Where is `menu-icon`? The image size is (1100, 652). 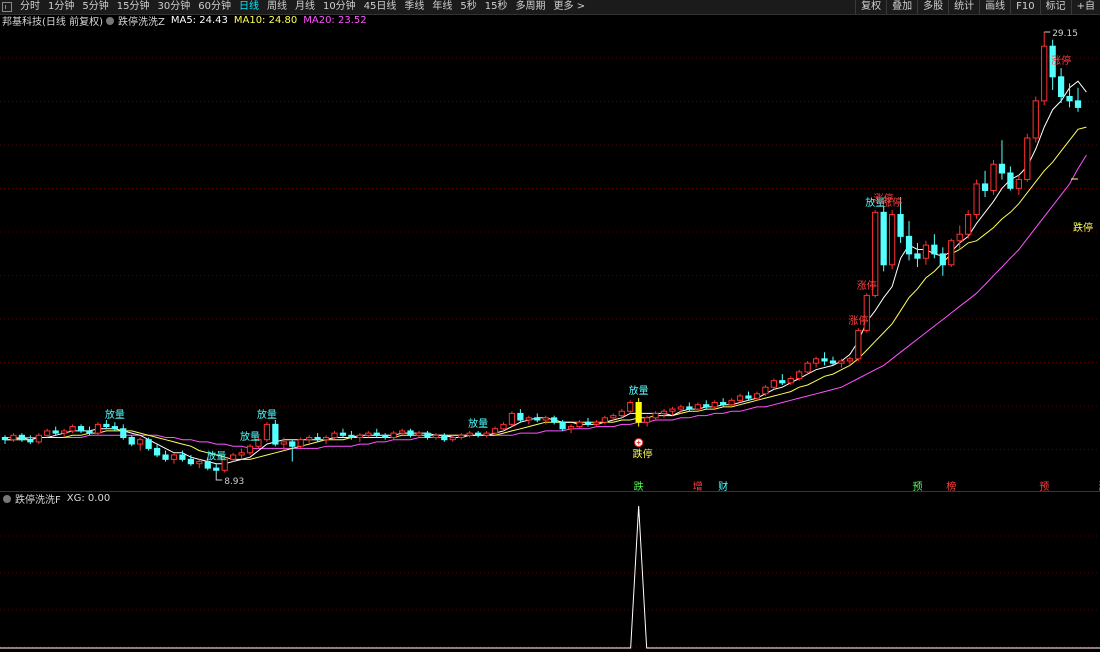
menu-icon is located at coordinates (7, 7).